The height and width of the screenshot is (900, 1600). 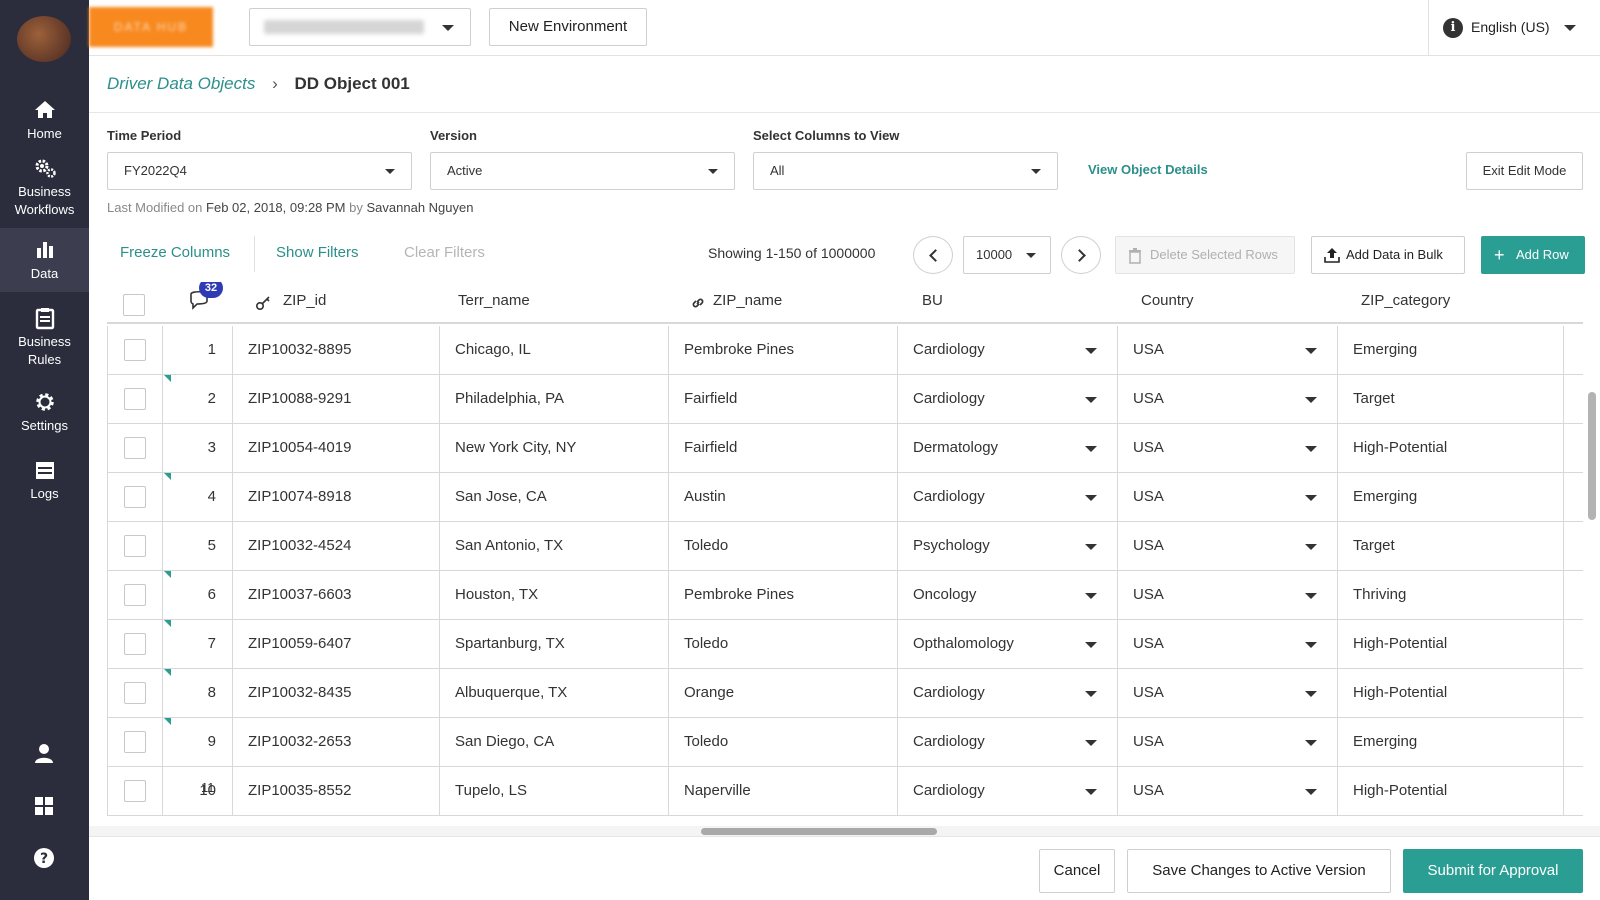 I want to click on sidebar-item-settings: Settings, so click(x=44, y=413).